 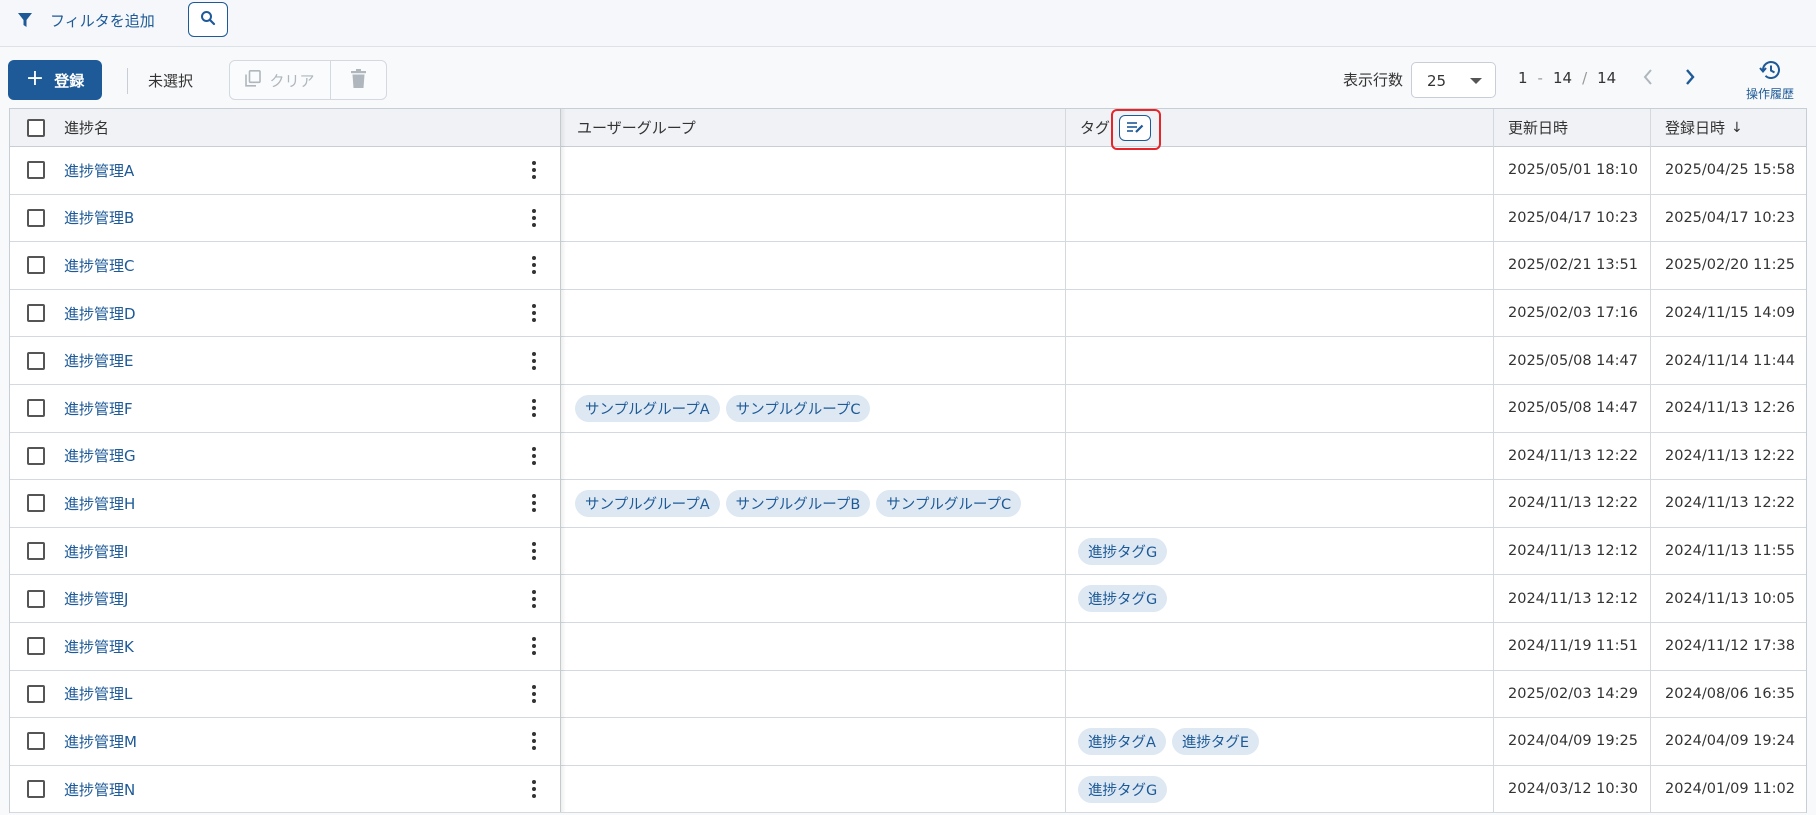 What do you see at coordinates (1730, 218) in the screenshot?
I see `row-registered-cell: 2025/04/17 10:23` at bounding box center [1730, 218].